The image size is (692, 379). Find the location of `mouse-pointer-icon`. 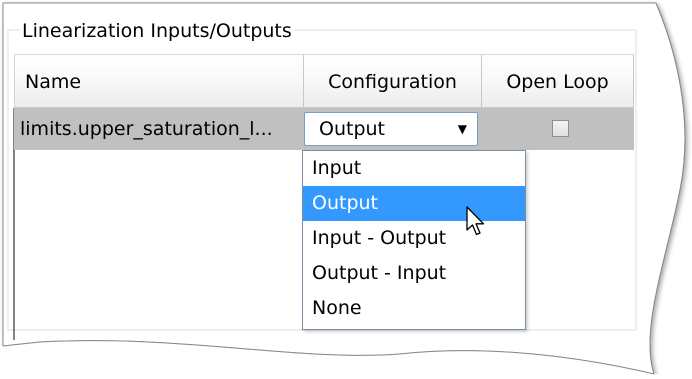

mouse-pointer-icon is located at coordinates (475, 221).